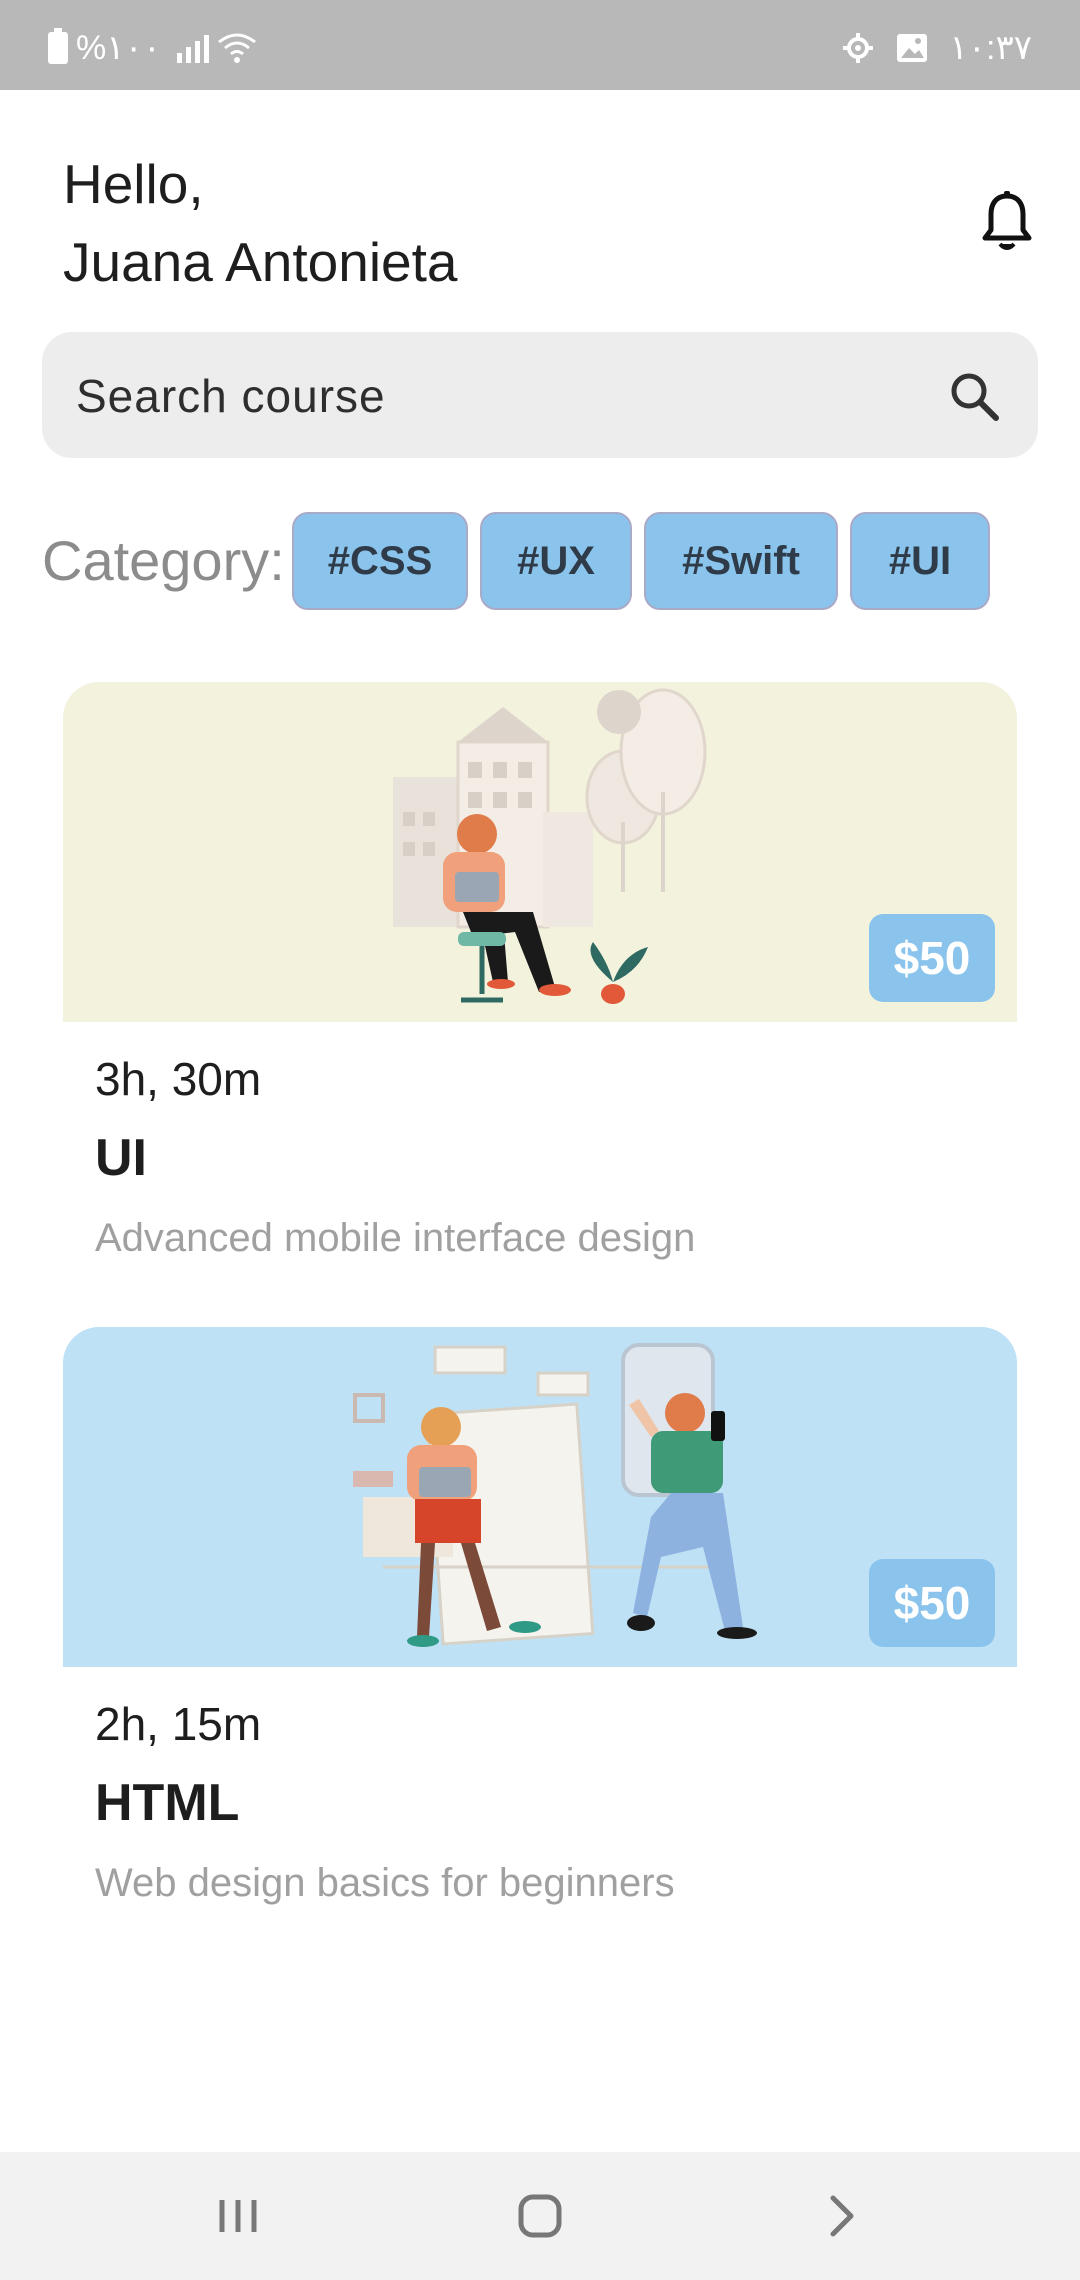 This screenshot has height=2280, width=1080. What do you see at coordinates (911, 48) in the screenshot?
I see `gallery-icon` at bounding box center [911, 48].